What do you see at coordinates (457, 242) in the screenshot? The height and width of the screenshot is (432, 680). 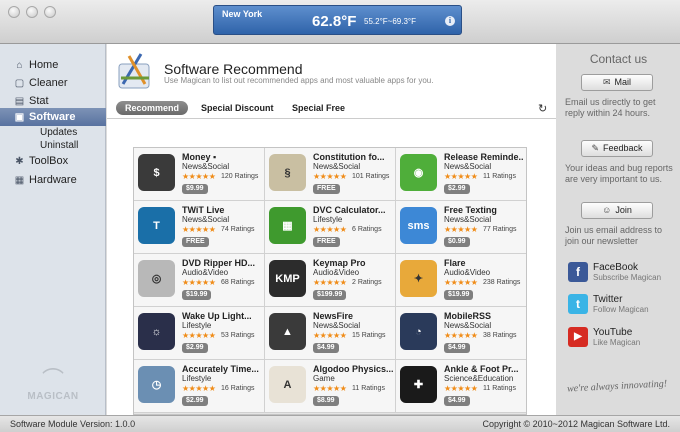 I see `price-button: $0.99` at bounding box center [457, 242].